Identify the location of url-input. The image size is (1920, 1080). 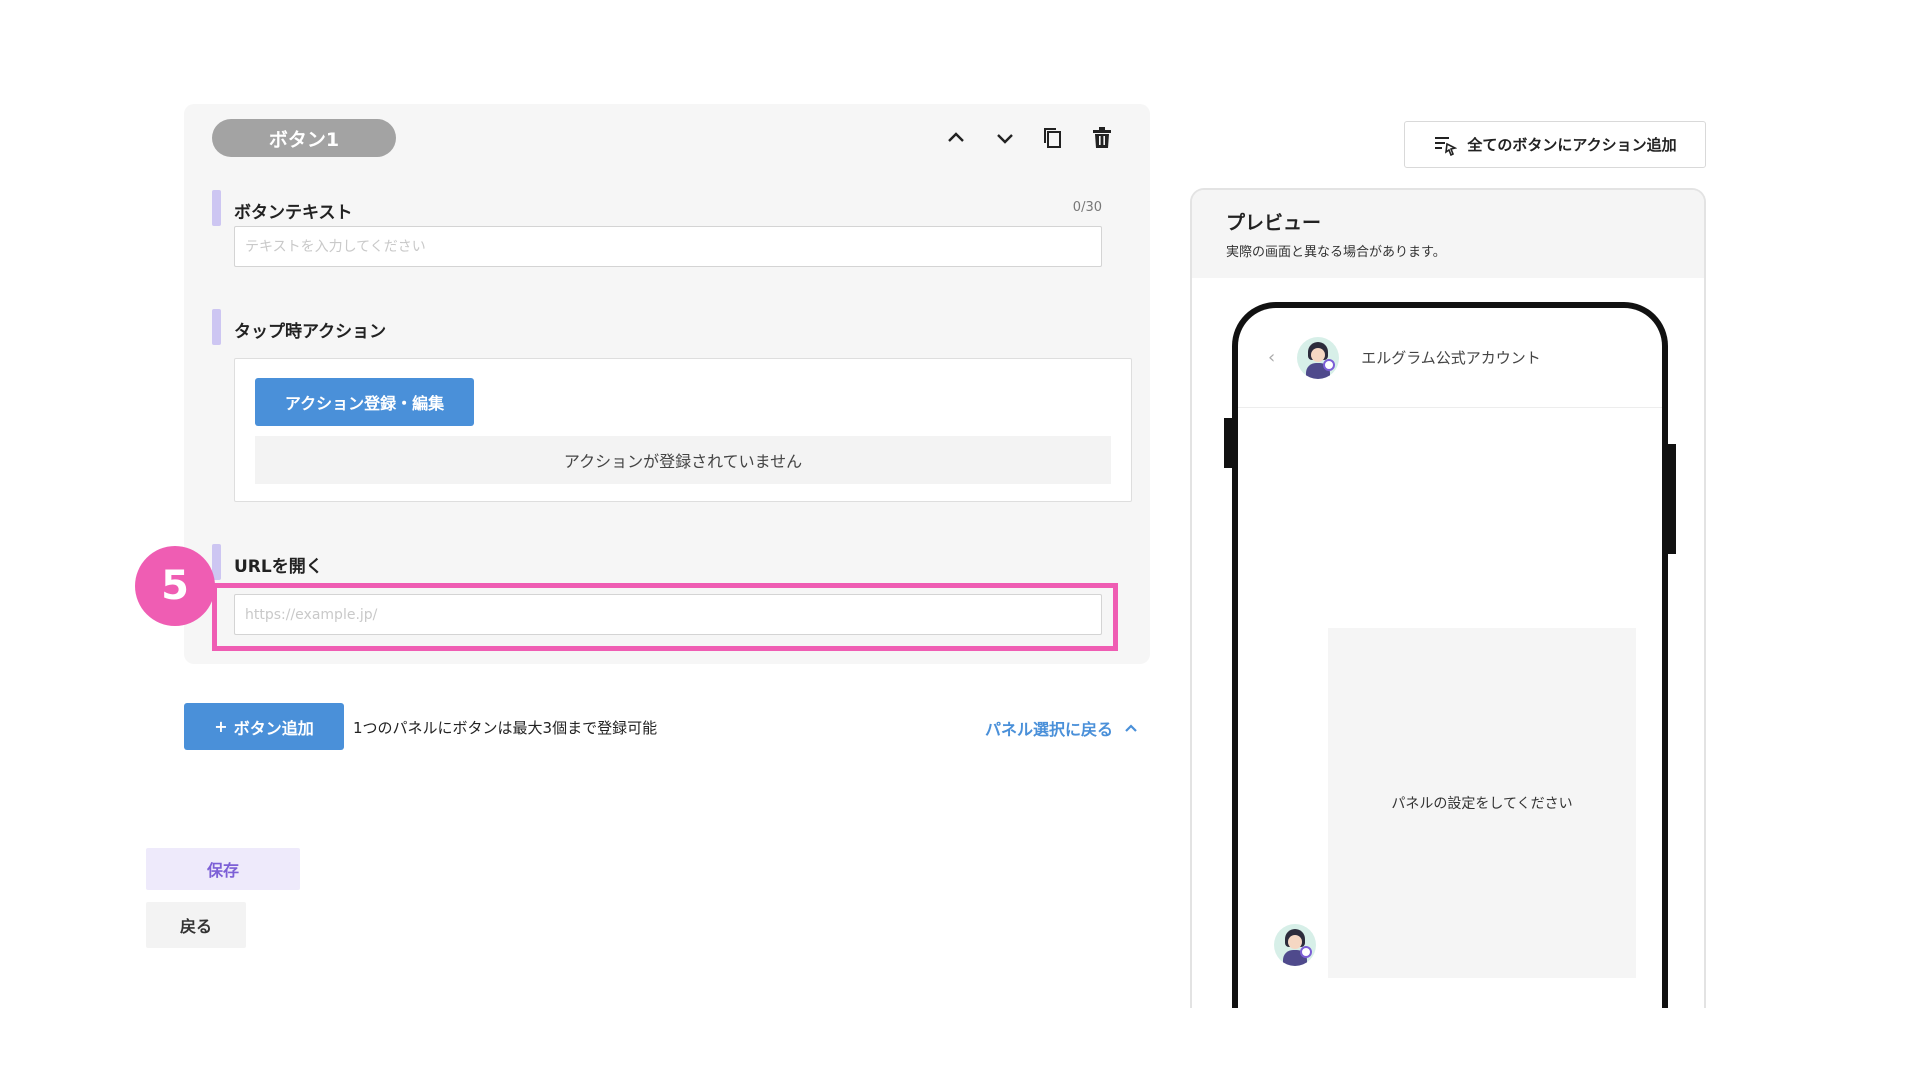
(668, 614).